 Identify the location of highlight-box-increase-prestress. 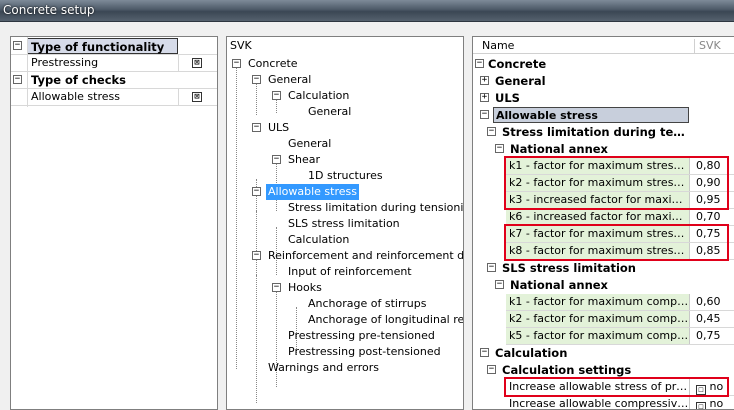
(616, 387).